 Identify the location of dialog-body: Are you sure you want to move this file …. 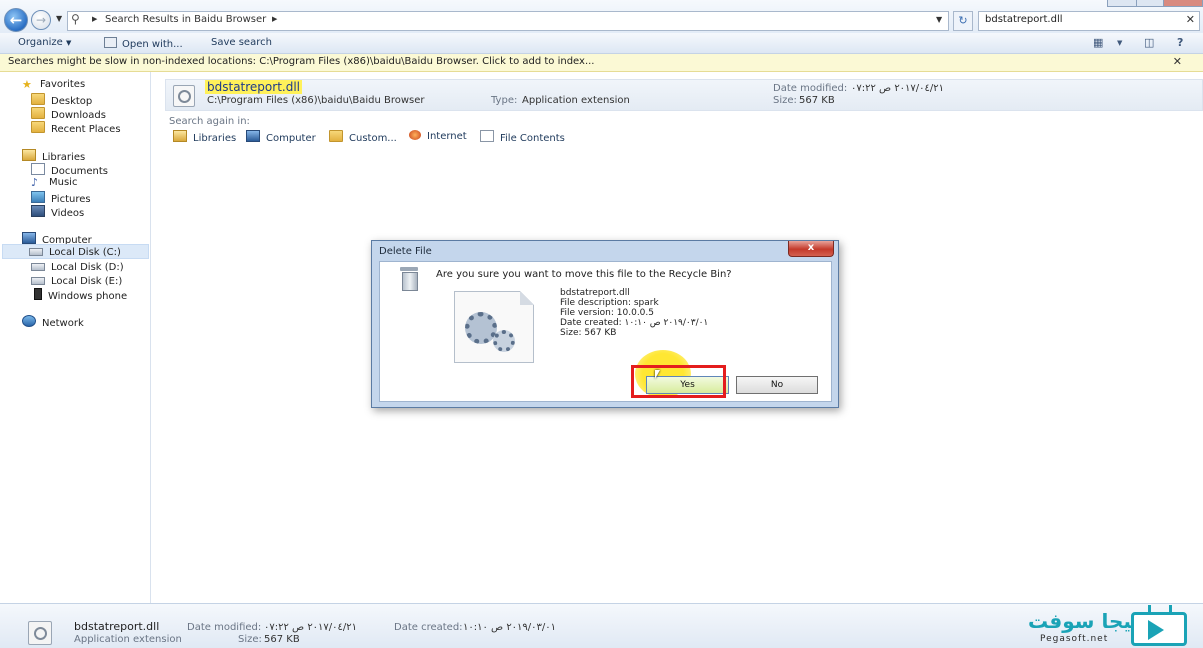
(605, 331).